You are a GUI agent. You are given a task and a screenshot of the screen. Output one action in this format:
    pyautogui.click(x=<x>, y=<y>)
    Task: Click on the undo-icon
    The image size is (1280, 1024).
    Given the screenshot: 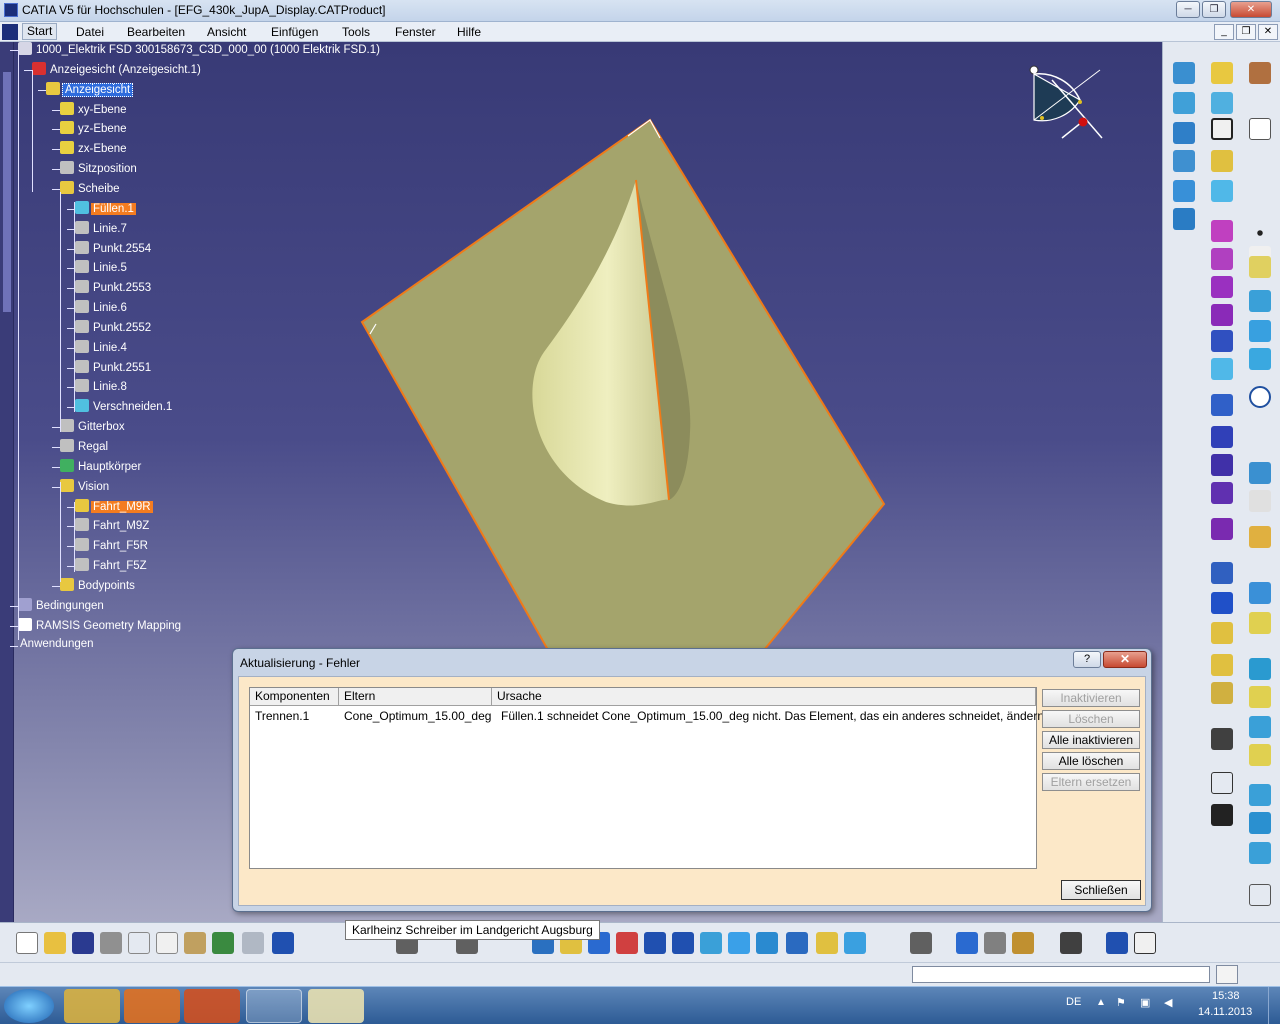 What is the action you would take?
    pyautogui.click(x=223, y=943)
    